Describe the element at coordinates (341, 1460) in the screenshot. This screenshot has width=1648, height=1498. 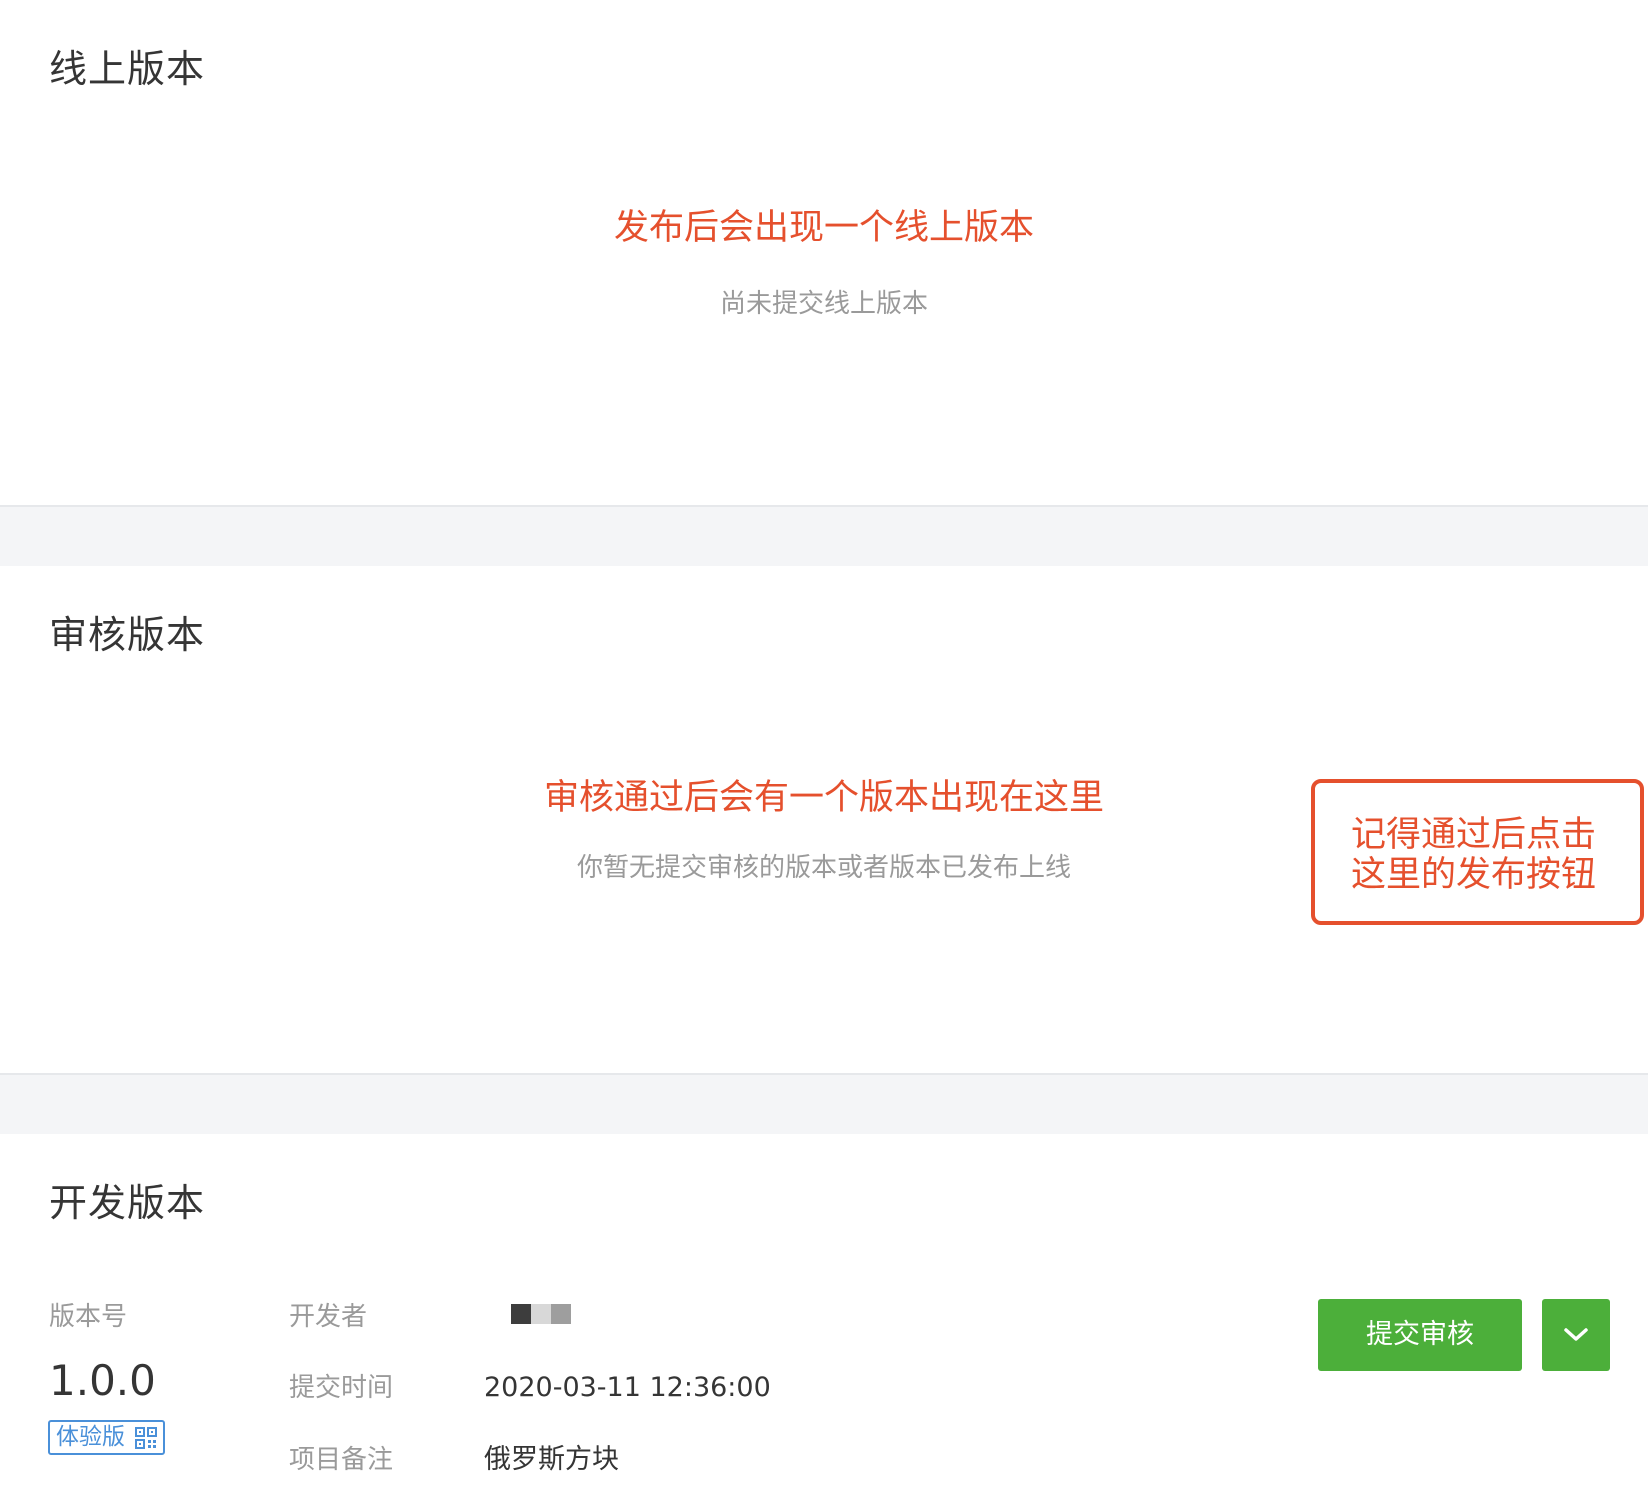
I see `project-remark-label: 项目备注` at that location.